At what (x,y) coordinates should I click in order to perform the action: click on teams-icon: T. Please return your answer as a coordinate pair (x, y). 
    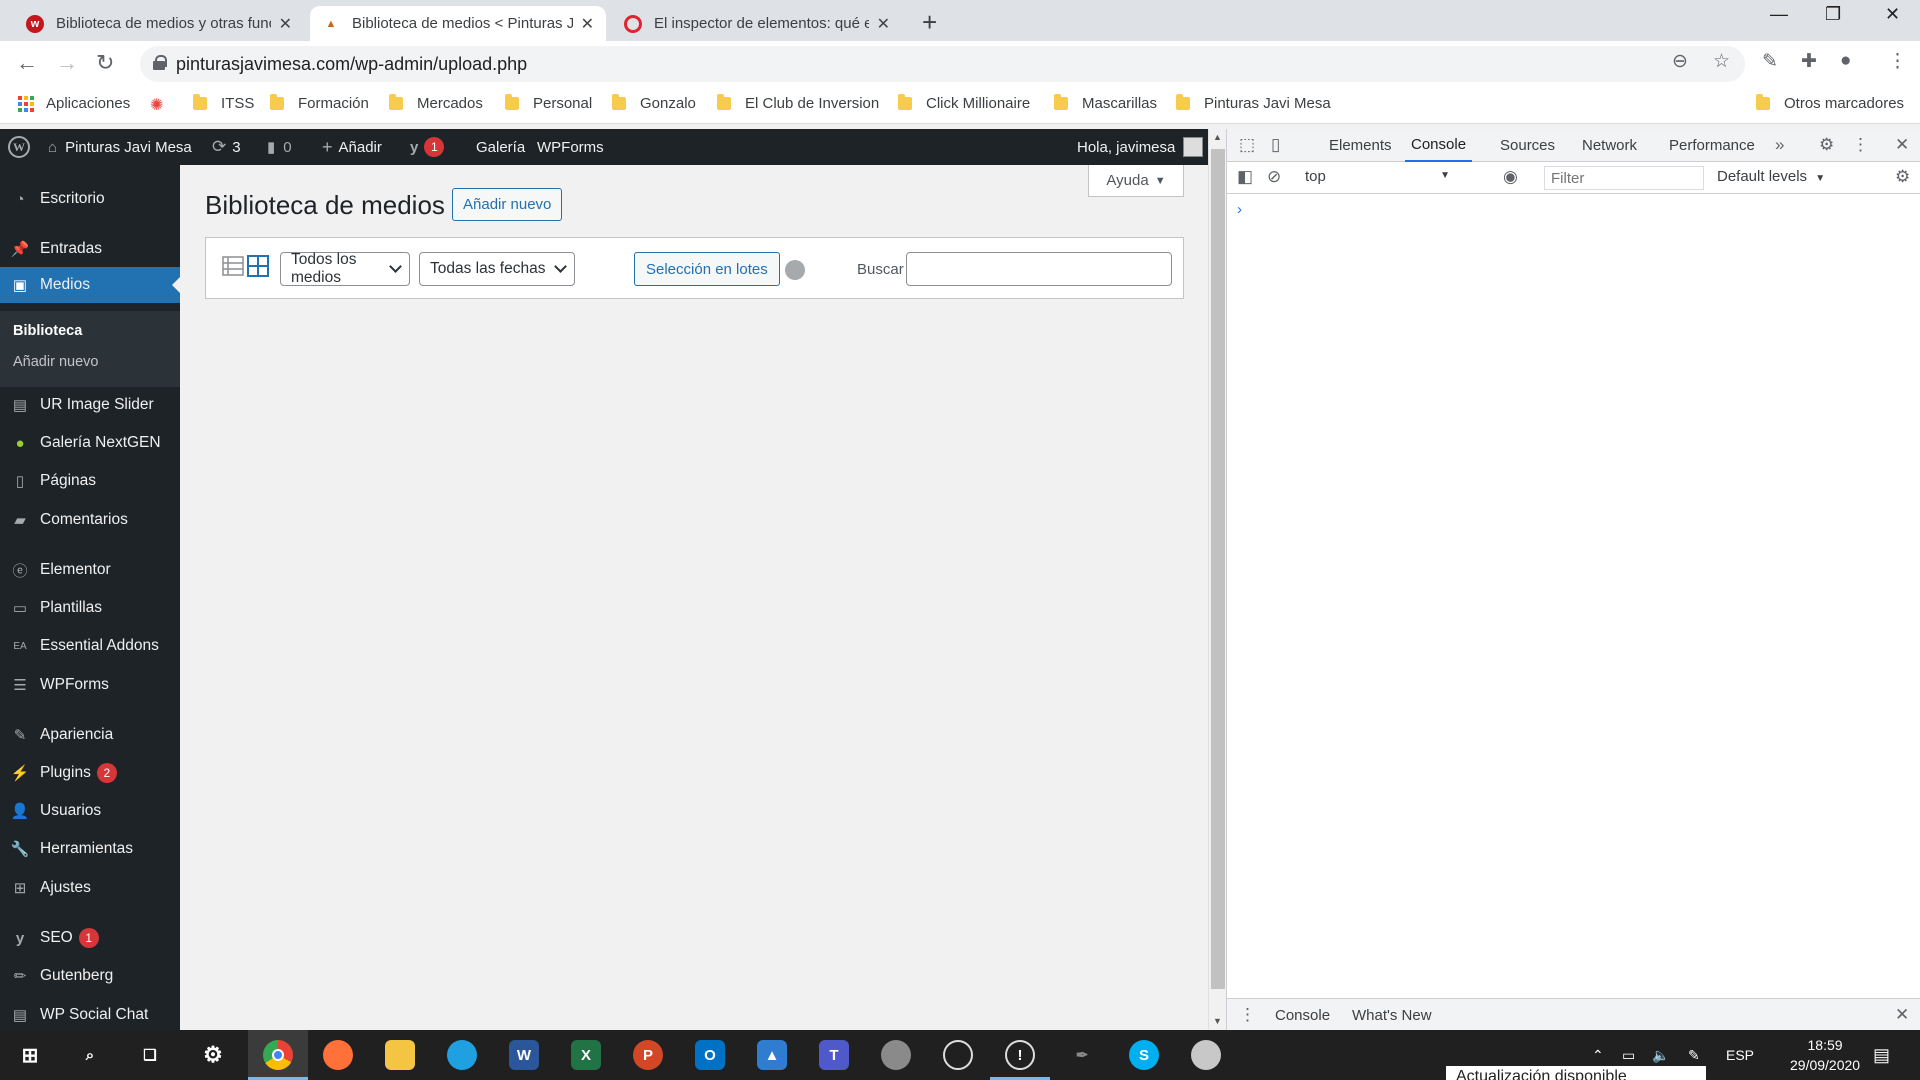
    Looking at the image, I should click on (834, 1055).